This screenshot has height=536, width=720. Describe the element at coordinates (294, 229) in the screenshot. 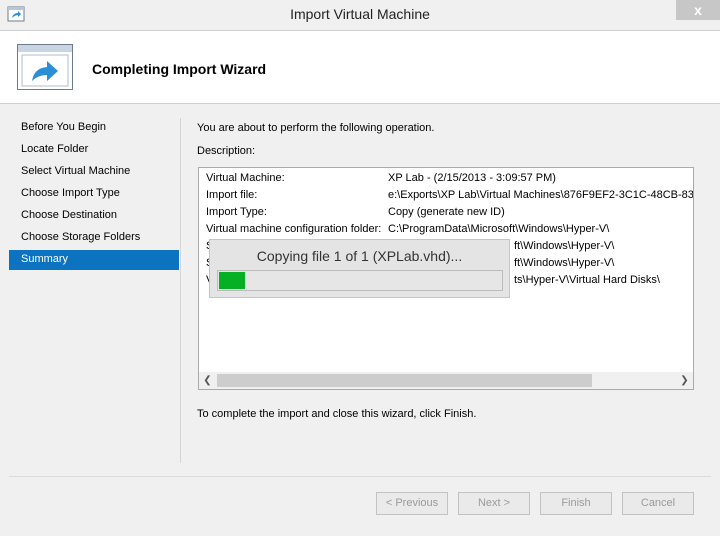

I see `row-key: Virtual machine configuration folder:` at that location.